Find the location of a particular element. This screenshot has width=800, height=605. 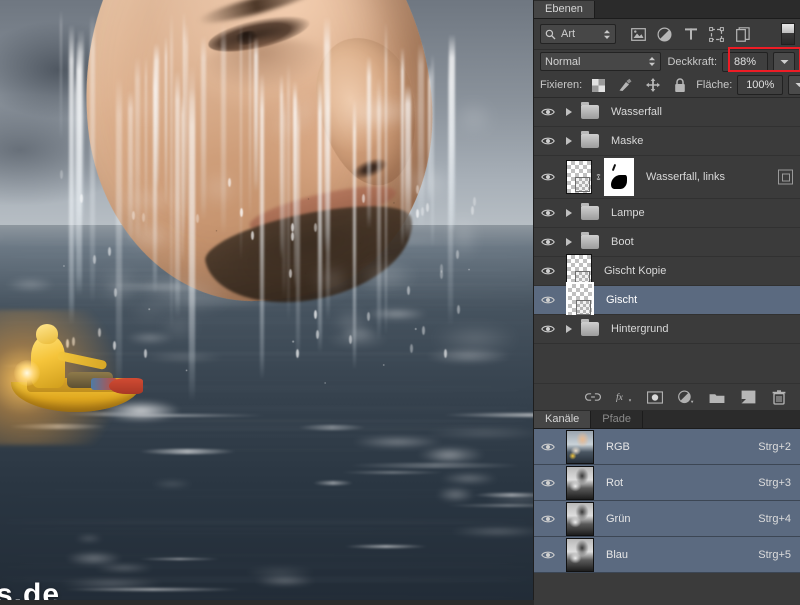

wave-swell is located at coordinates (266, 523).